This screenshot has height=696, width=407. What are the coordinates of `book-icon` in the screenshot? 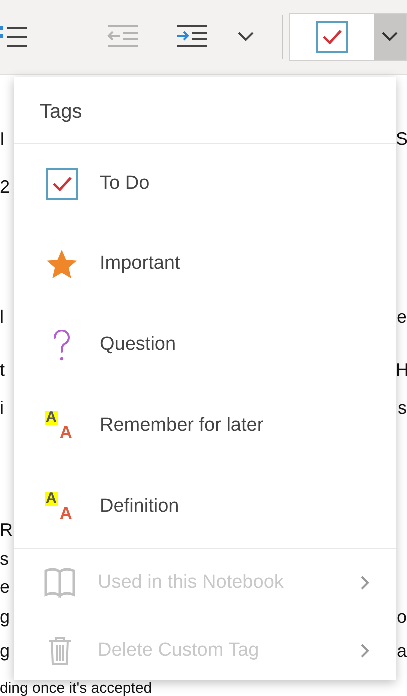 It's located at (60, 583).